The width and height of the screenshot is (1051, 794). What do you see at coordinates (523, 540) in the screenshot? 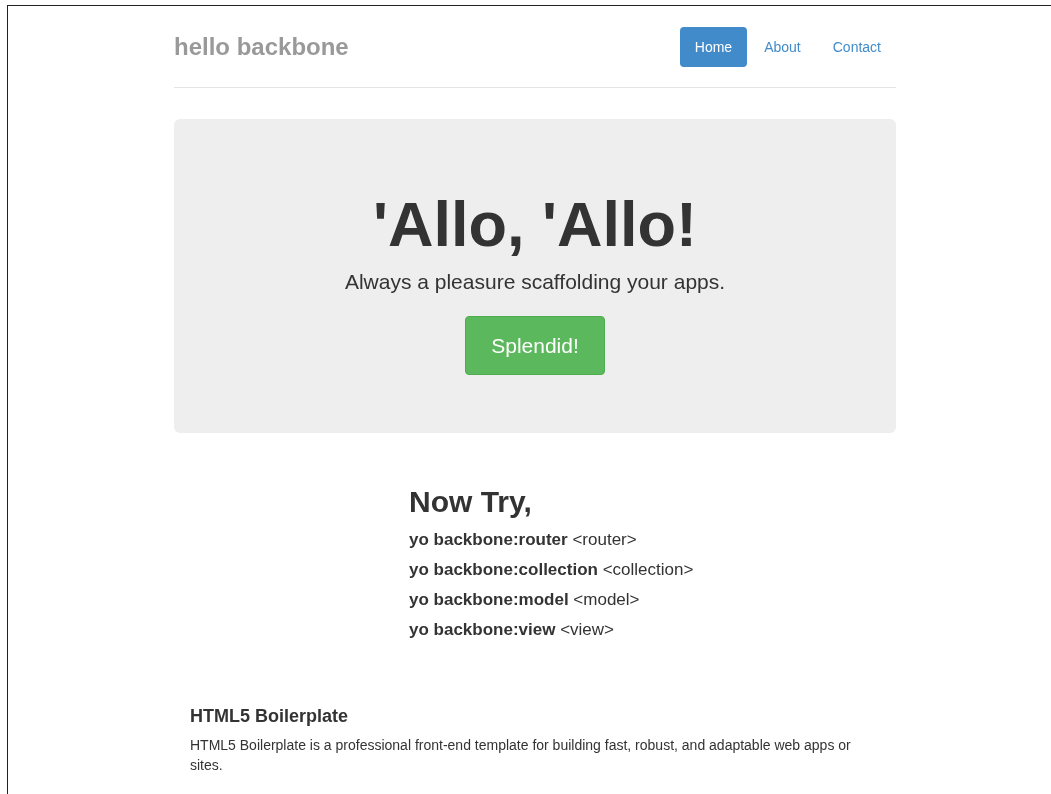
I see `command-line: yo backbone:router <router>` at bounding box center [523, 540].